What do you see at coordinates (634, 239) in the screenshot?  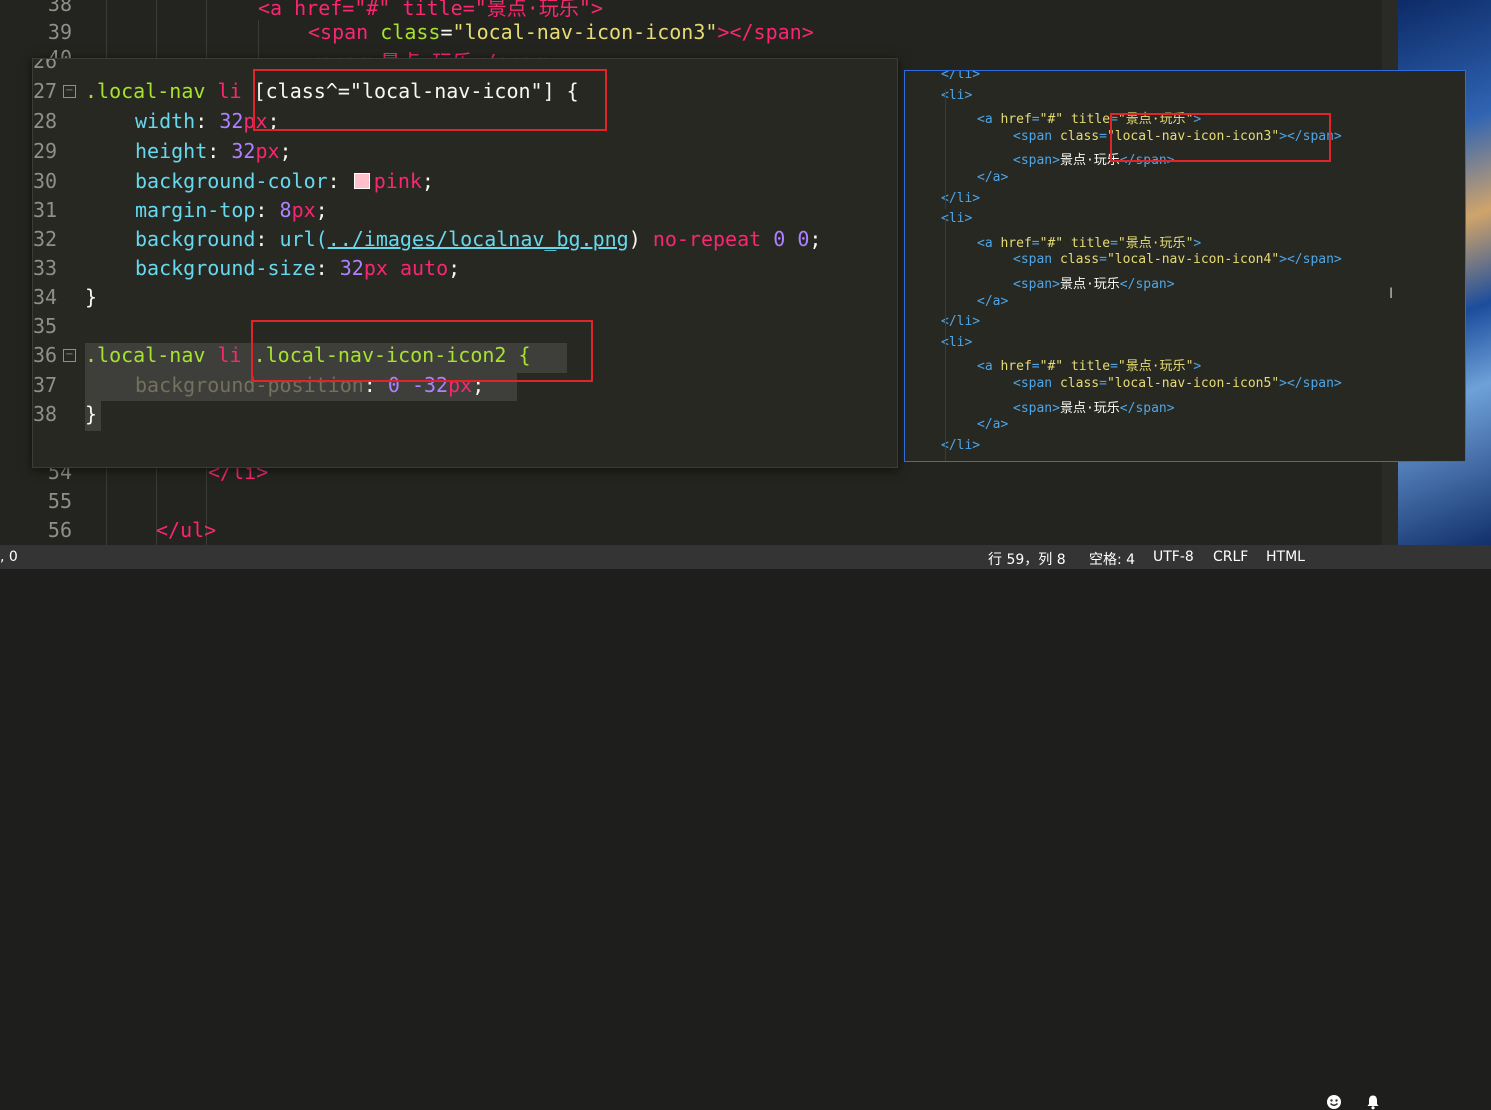 I see `css-function: )` at bounding box center [634, 239].